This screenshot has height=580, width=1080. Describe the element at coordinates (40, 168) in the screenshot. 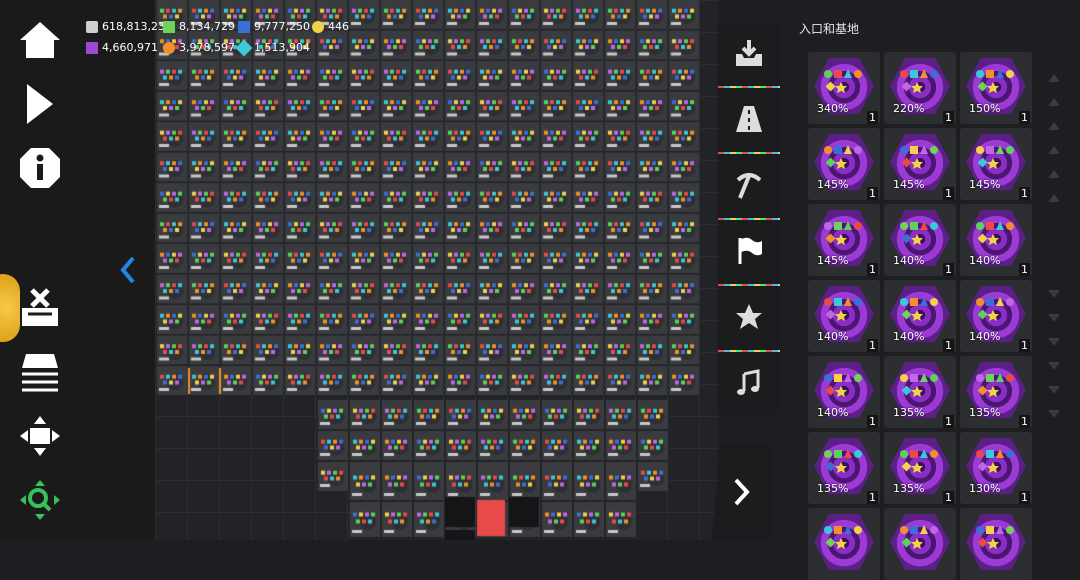

I see `info-button` at that location.